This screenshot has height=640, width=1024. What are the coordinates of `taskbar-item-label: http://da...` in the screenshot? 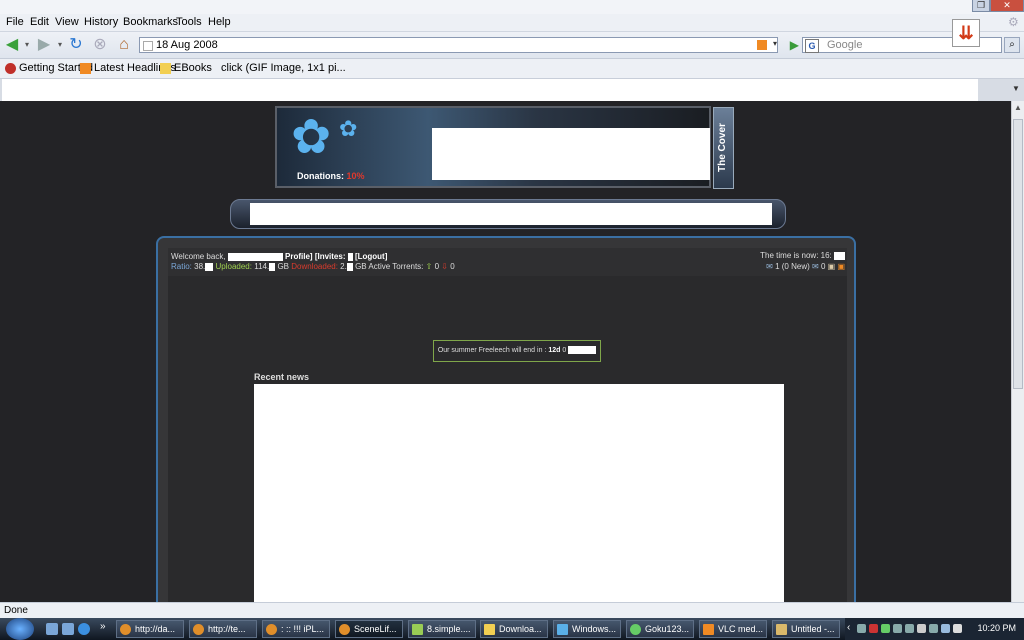 It's located at (155, 629).